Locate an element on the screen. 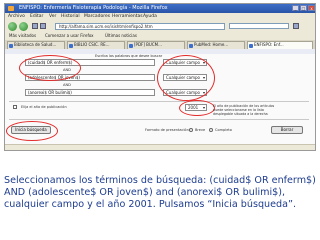  firefox-icon is located at coordinates (11, 8).